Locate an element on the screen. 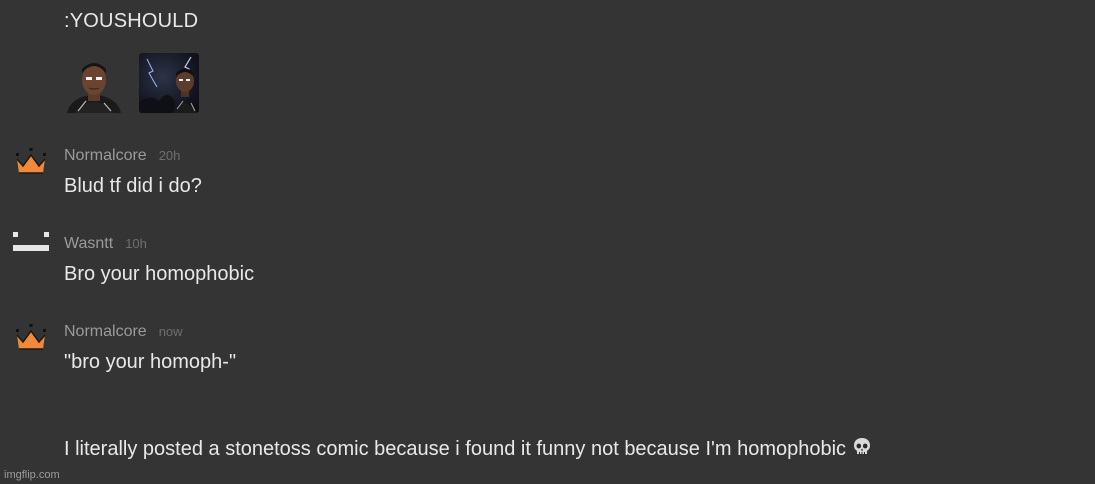  message-3-timestamp: now is located at coordinates (170, 331).